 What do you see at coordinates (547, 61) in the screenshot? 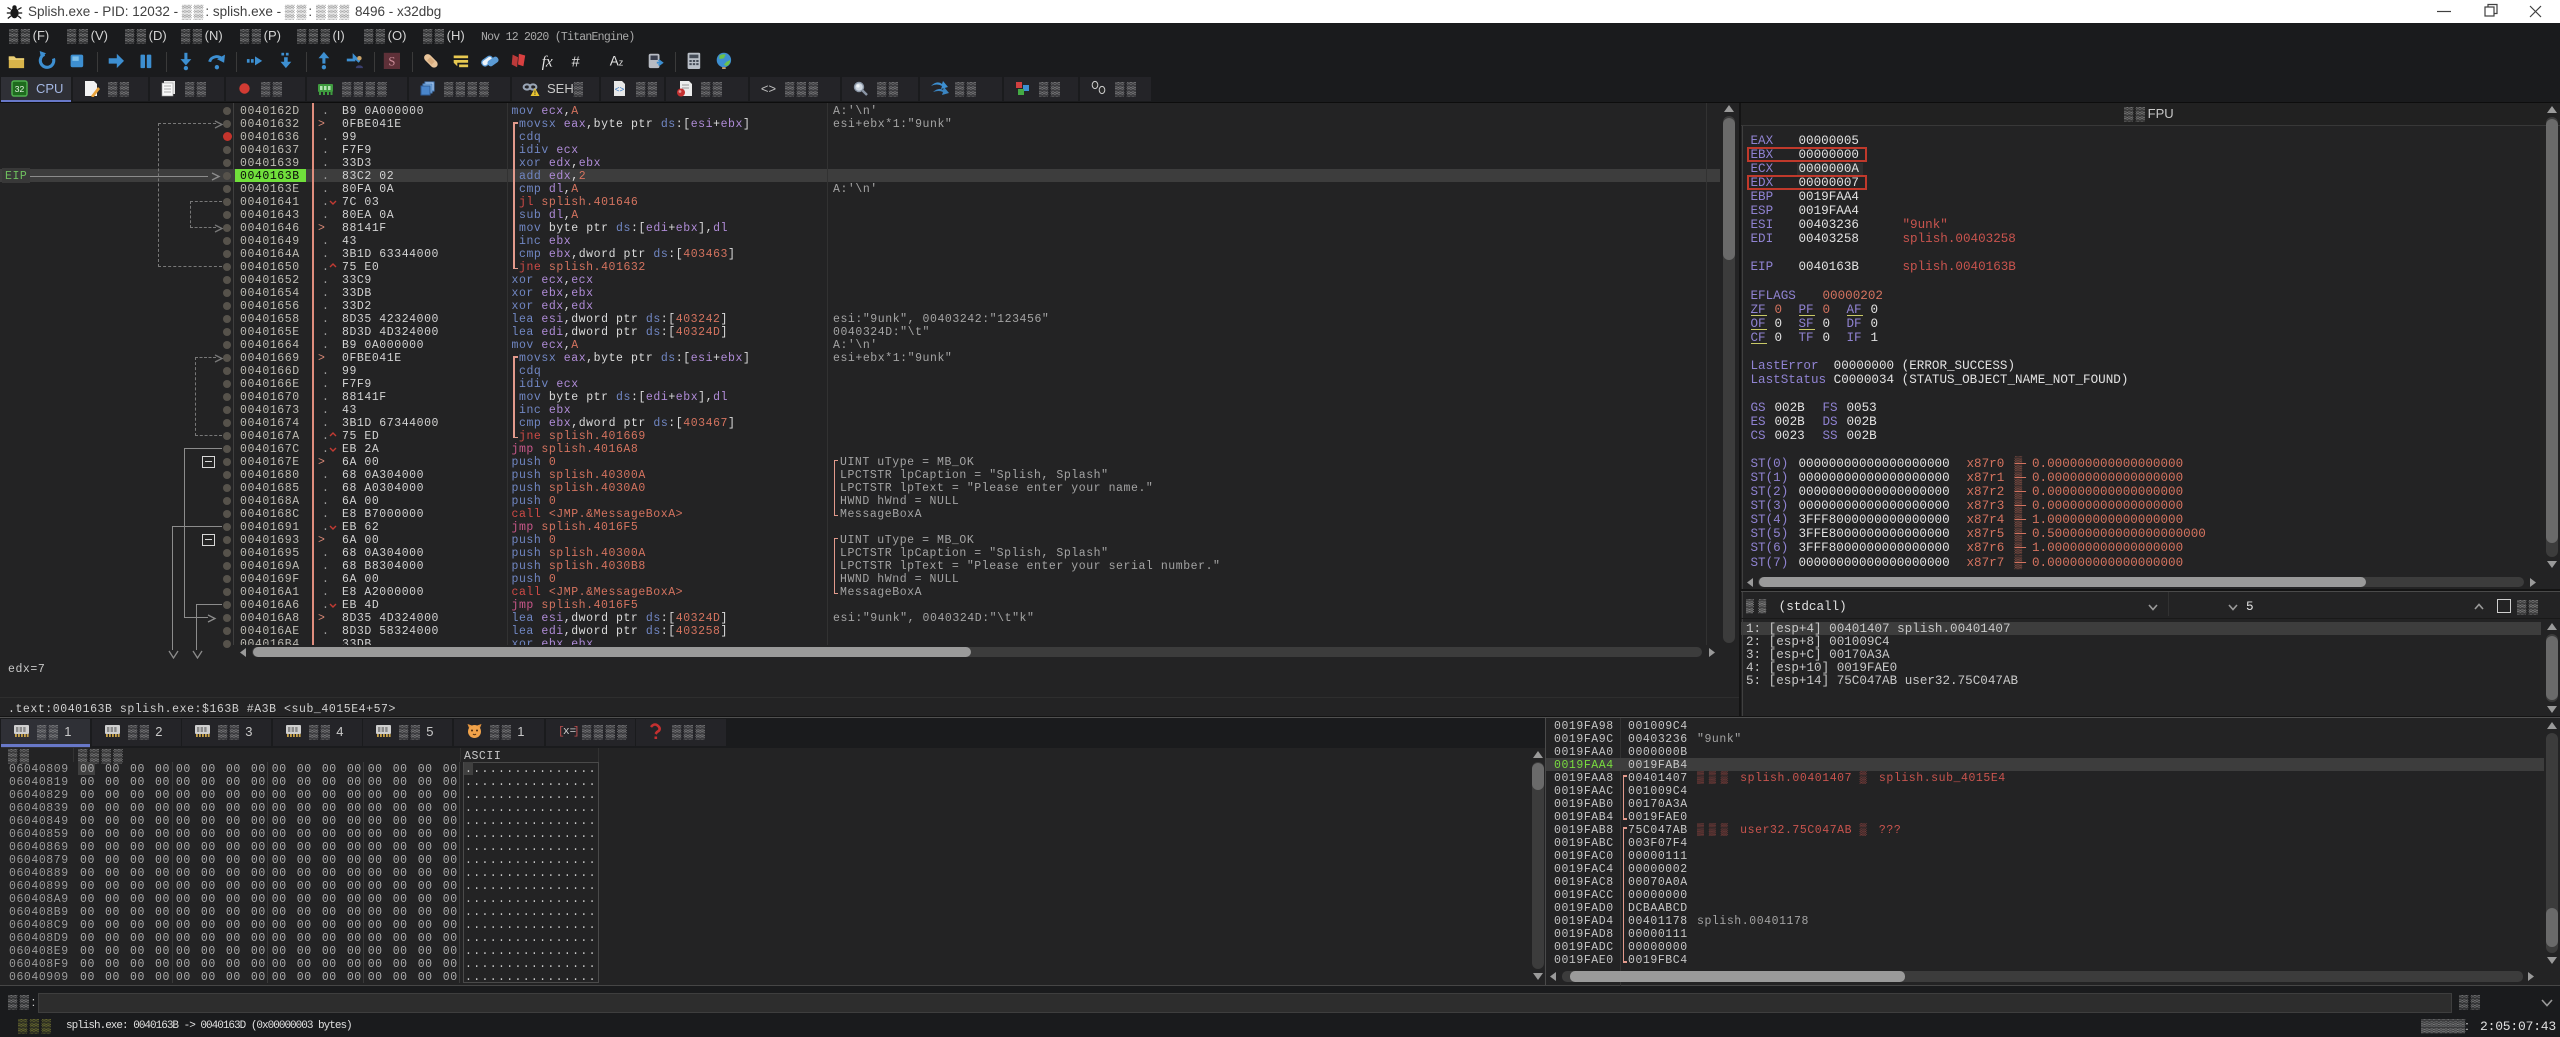
I see `svg-text: fx` at bounding box center [547, 61].